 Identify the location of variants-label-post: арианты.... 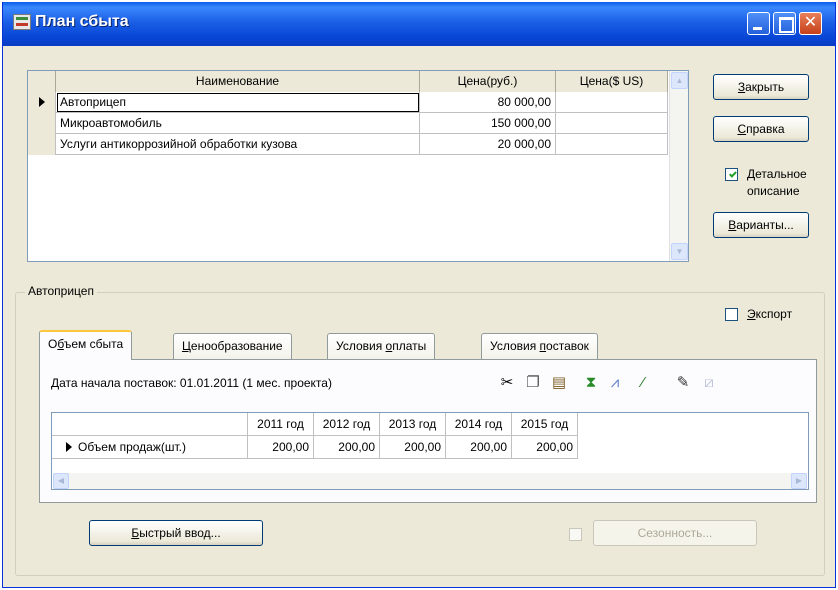
(765, 225).